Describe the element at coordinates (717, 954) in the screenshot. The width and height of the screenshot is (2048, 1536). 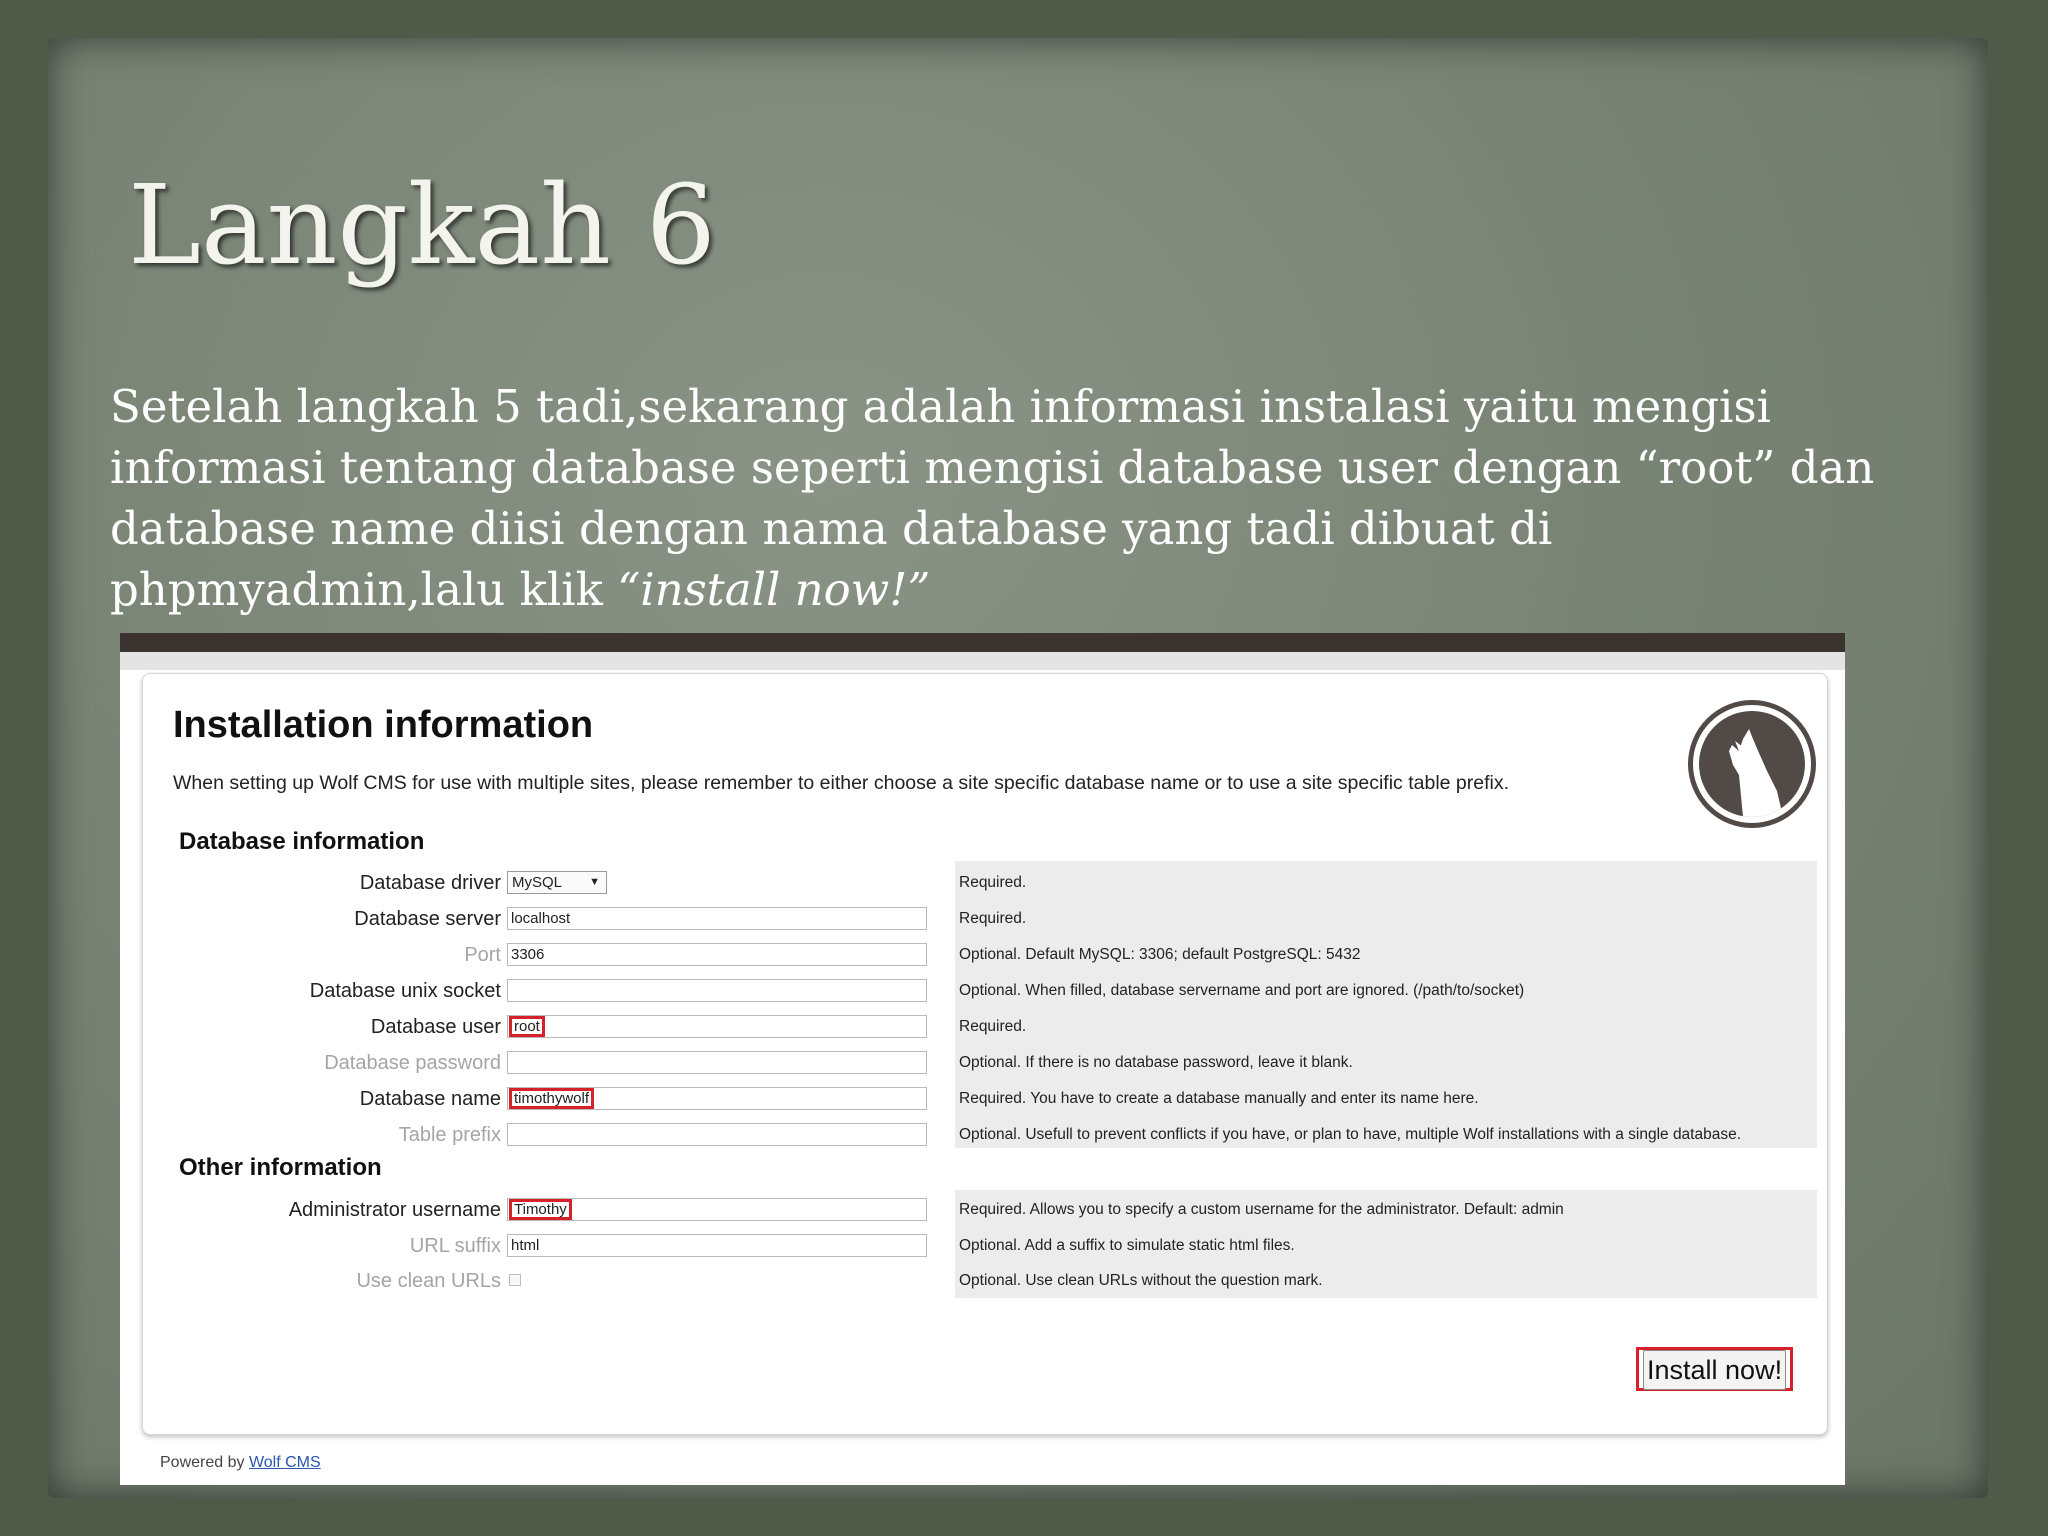
I see `port-input: 3306` at that location.